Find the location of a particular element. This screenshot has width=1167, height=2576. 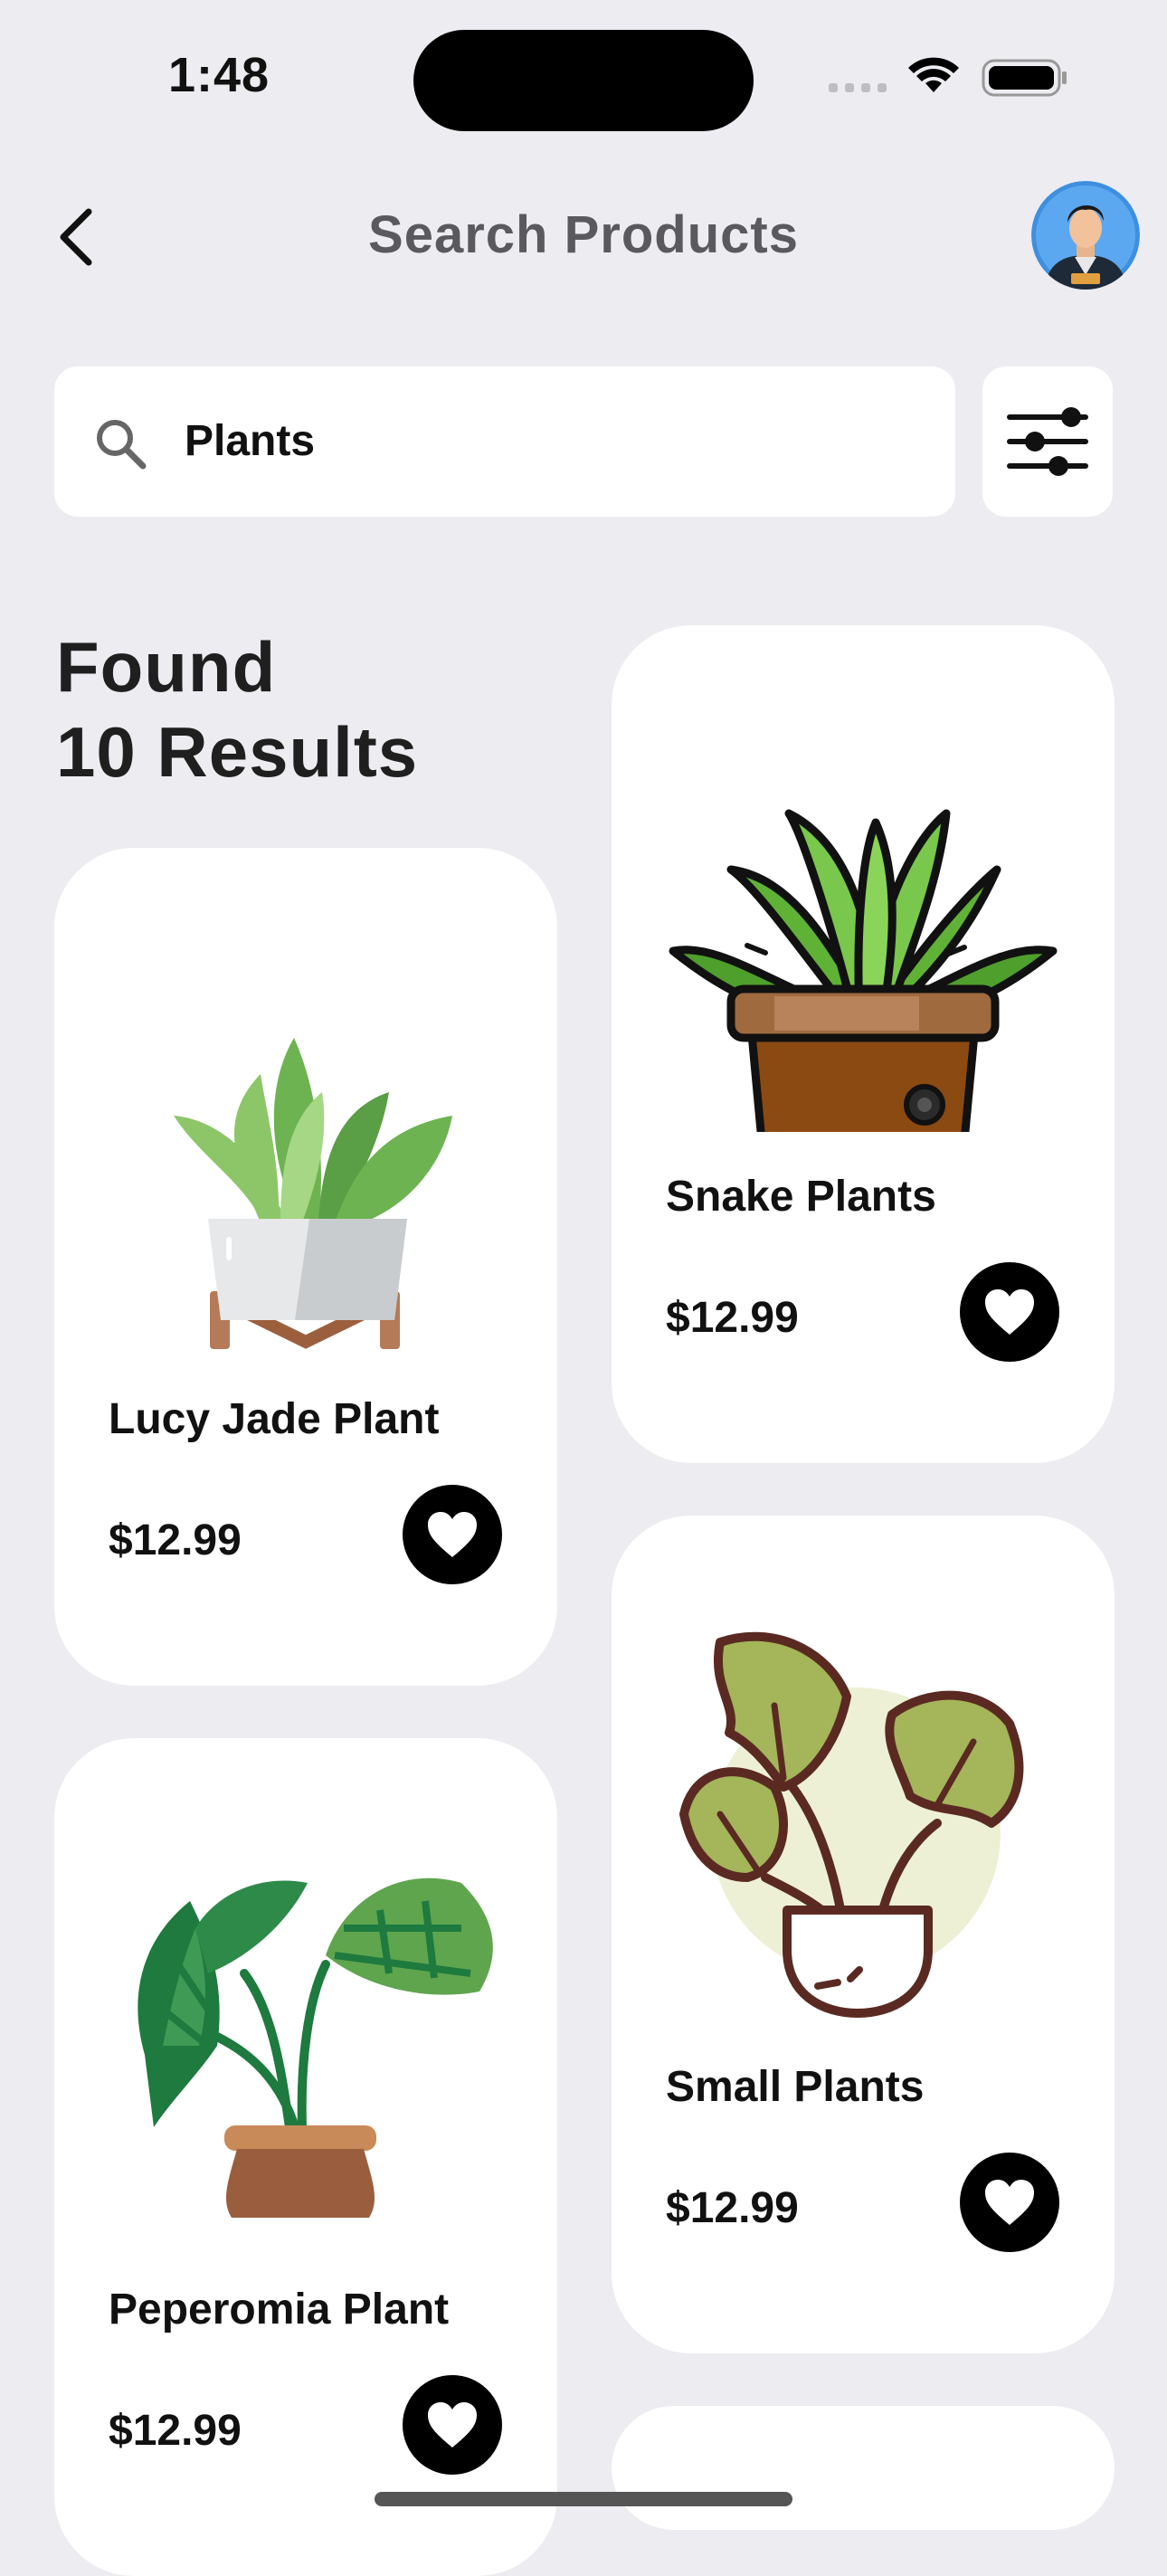

sliders-icon is located at coordinates (1047, 442).